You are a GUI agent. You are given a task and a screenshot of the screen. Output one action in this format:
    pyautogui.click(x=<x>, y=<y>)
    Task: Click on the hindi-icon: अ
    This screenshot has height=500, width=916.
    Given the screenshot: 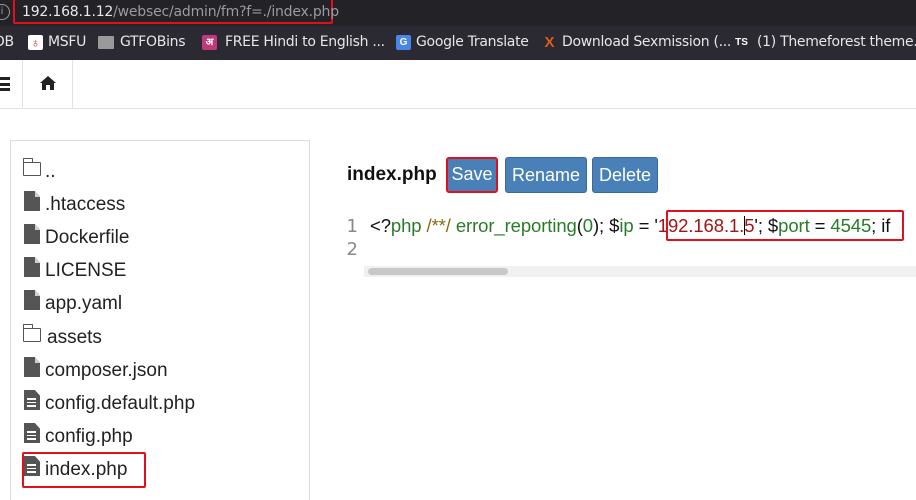 What is the action you would take?
    pyautogui.click(x=209, y=42)
    